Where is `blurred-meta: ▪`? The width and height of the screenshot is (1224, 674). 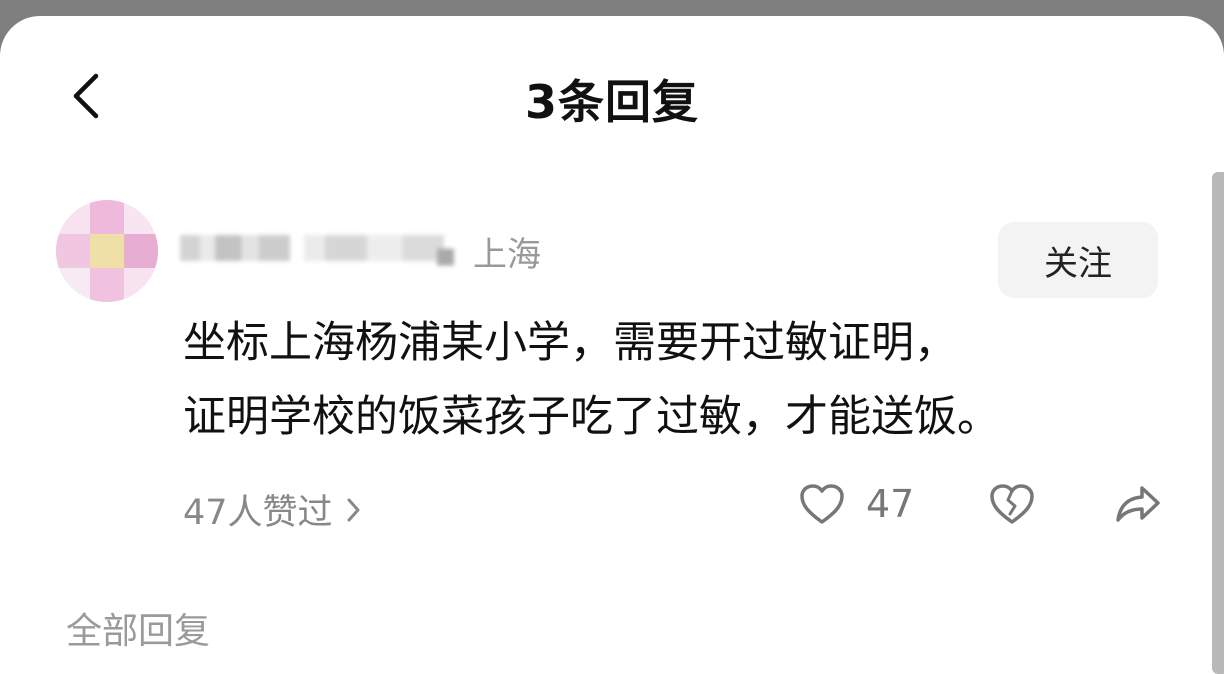 blurred-meta: ▪ is located at coordinates (446, 255).